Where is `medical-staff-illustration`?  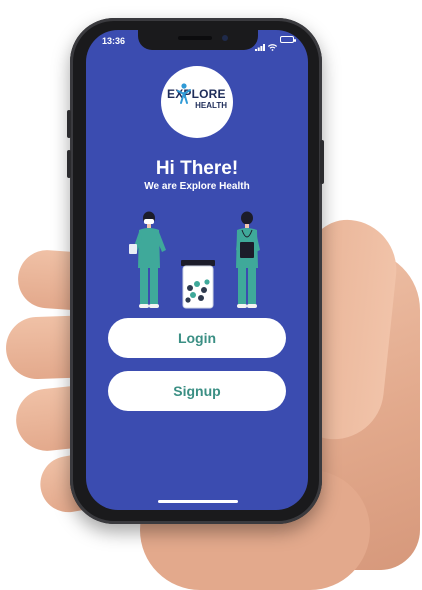 medical-staff-illustration is located at coordinates (194, 260).